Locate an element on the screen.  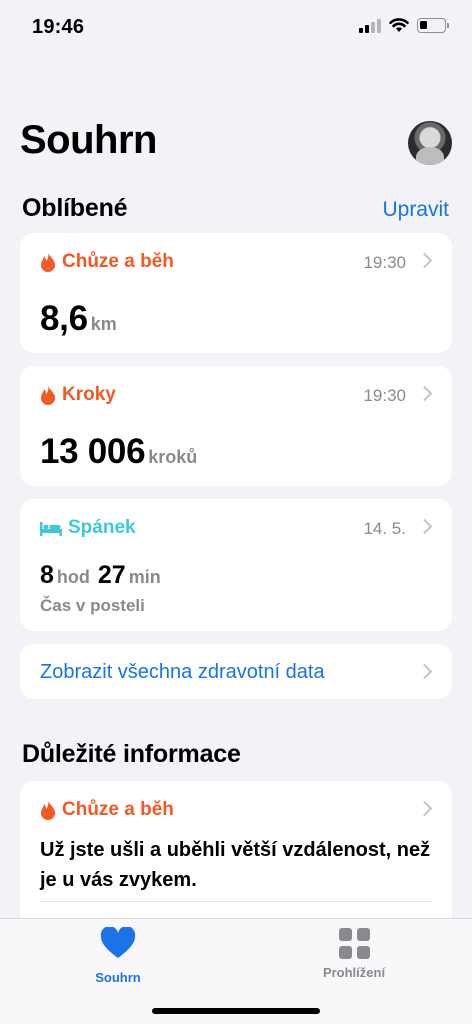
walking-card: Chůze a běh 19:30 8,6 km is located at coordinates (236, 293).